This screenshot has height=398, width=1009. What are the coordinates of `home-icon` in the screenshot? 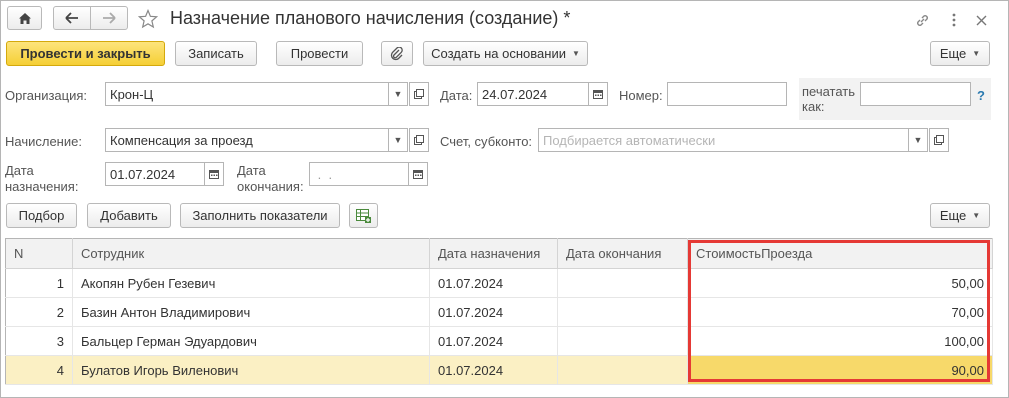 It's located at (24, 18).